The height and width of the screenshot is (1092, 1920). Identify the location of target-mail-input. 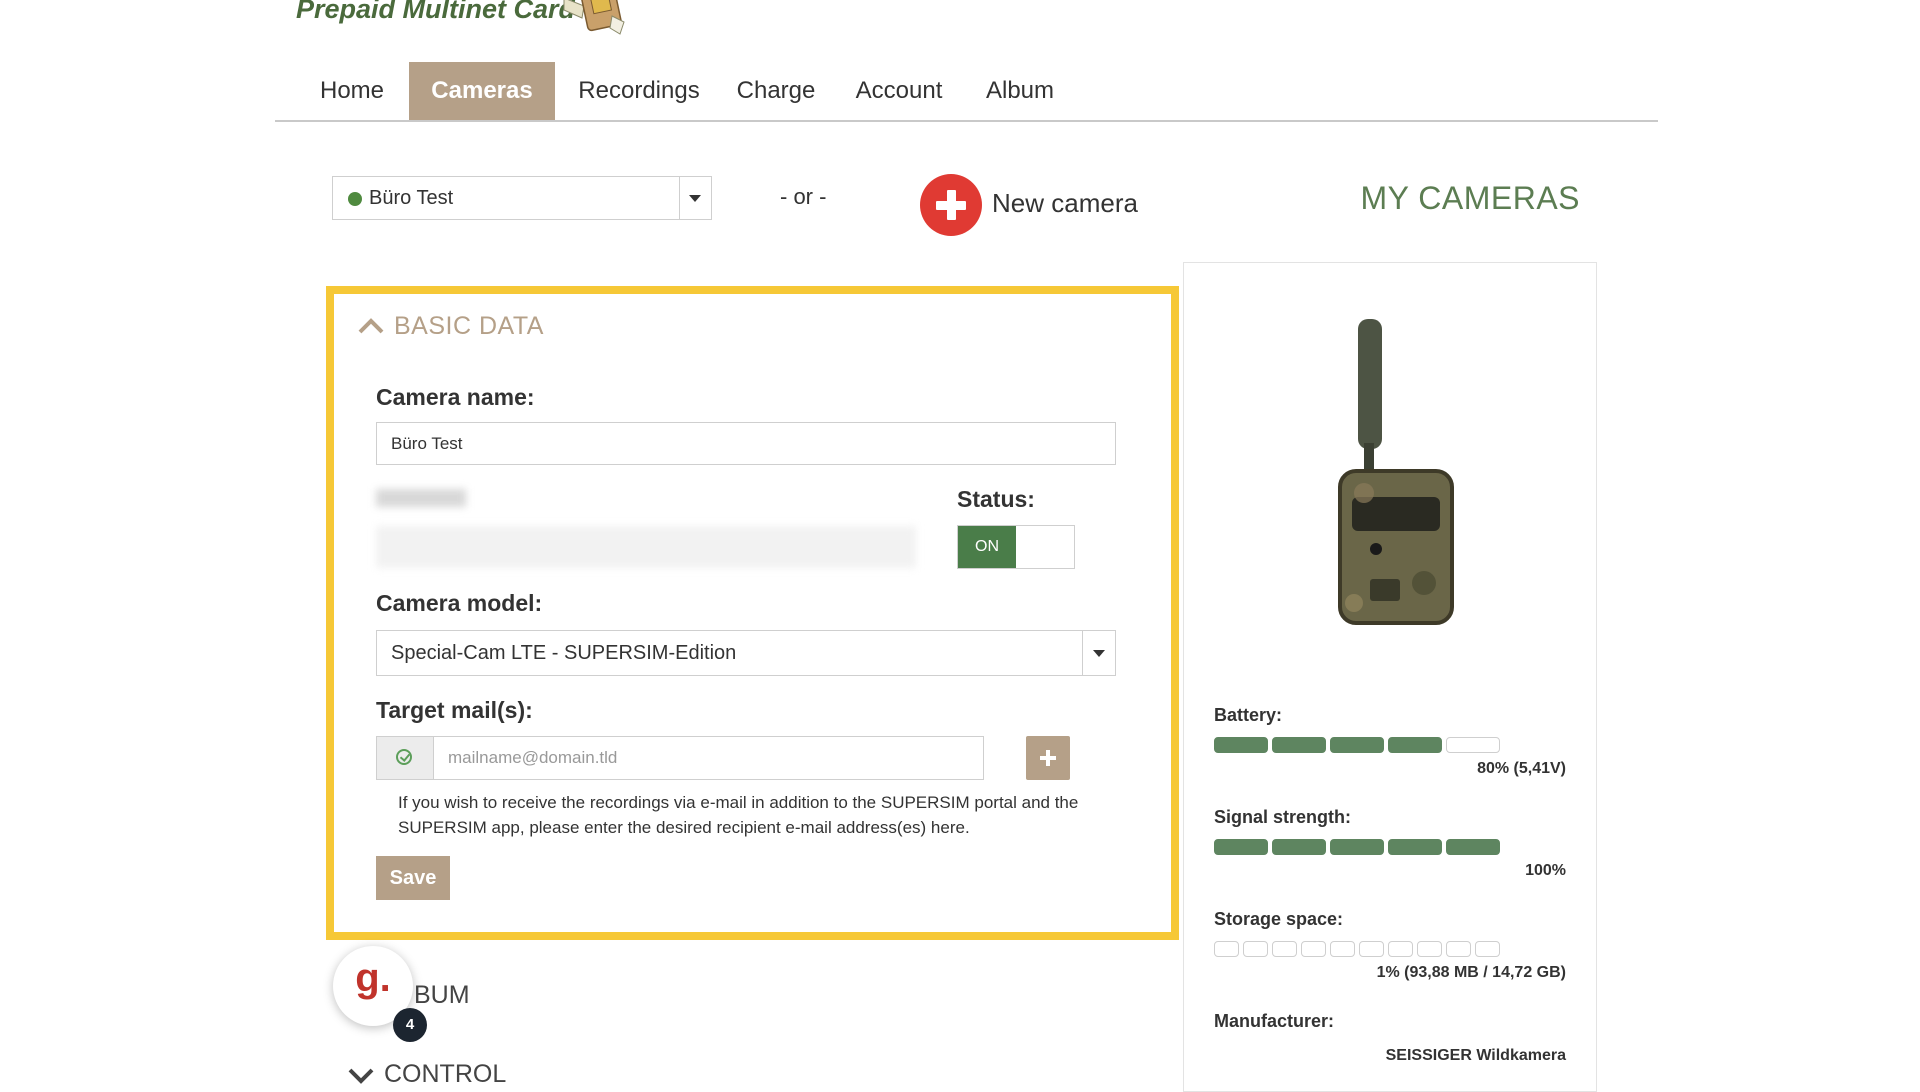
(708, 758).